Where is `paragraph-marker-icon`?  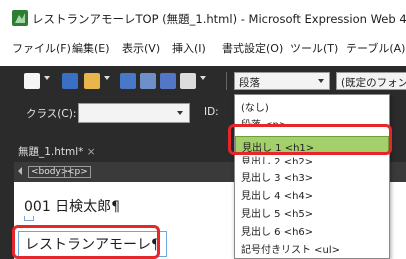
paragraph-marker-icon is located at coordinates (29, 218).